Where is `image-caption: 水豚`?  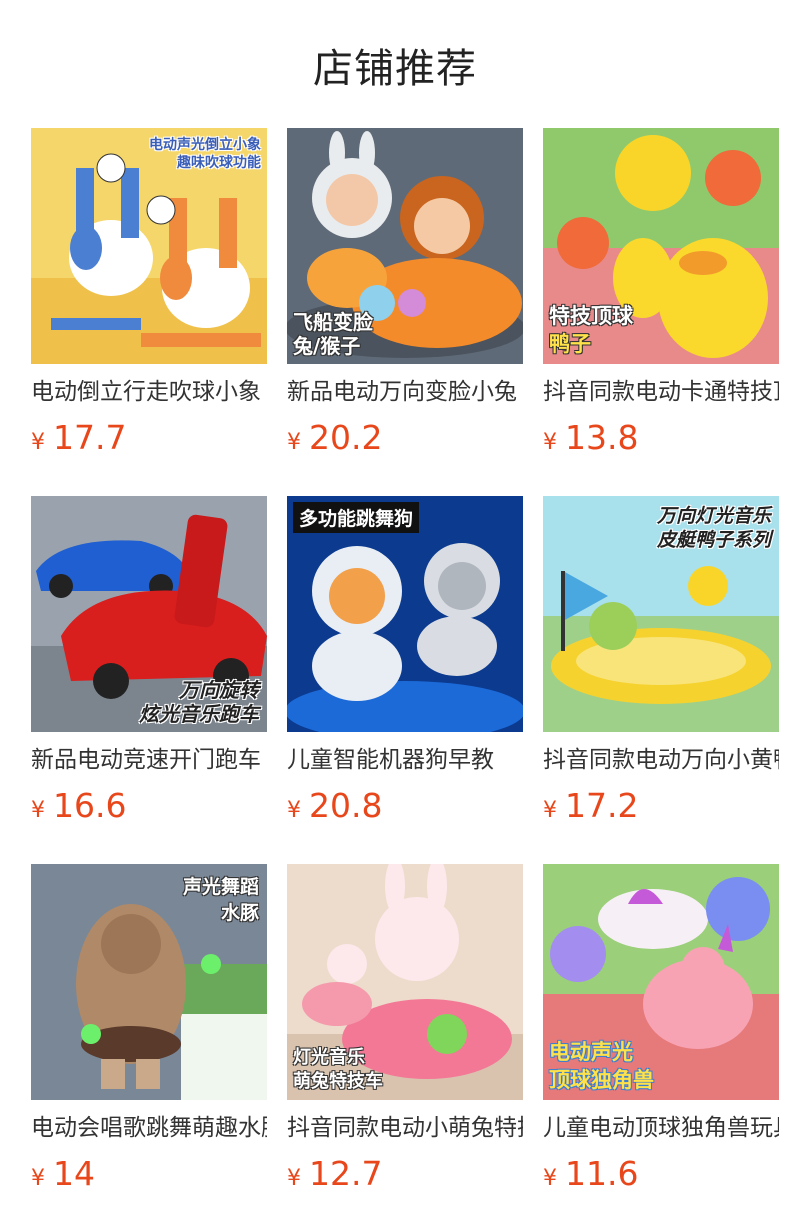 image-caption: 水豚 is located at coordinates (239, 913).